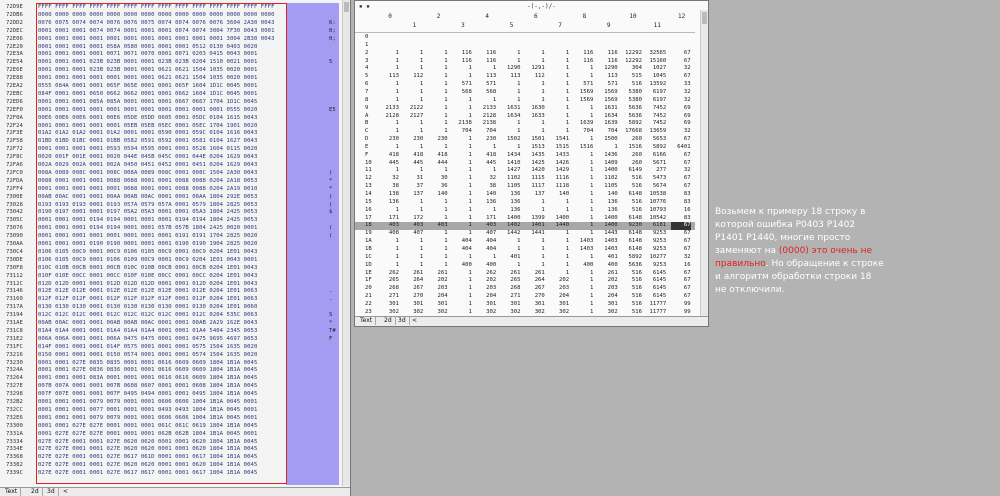  What do you see at coordinates (657, 26) in the screenshot?
I see `column-header: 11` at bounding box center [657, 26].